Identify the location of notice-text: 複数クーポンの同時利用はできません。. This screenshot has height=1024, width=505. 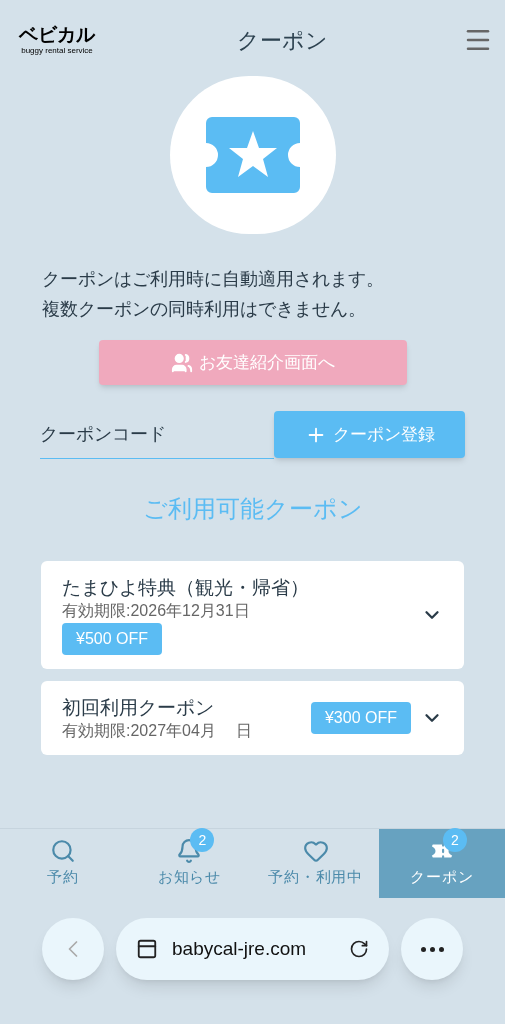
(204, 309).